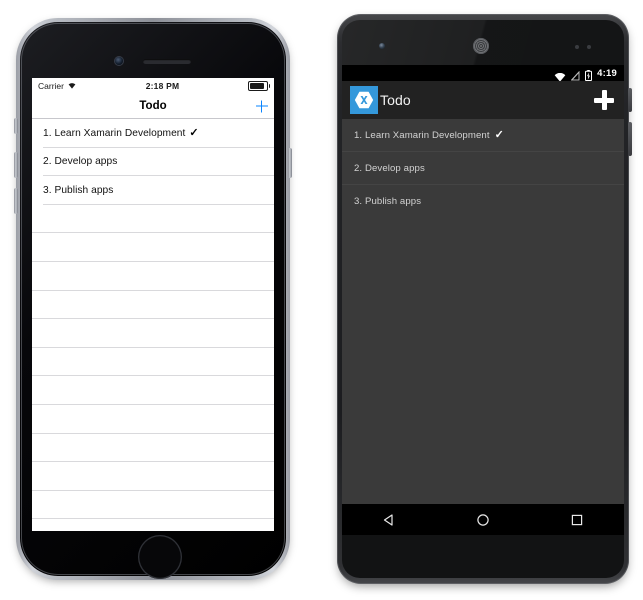 Image resolution: width=643 pixels, height=600 pixels. What do you see at coordinates (153, 519) in the screenshot?
I see `row-separator` at bounding box center [153, 519].